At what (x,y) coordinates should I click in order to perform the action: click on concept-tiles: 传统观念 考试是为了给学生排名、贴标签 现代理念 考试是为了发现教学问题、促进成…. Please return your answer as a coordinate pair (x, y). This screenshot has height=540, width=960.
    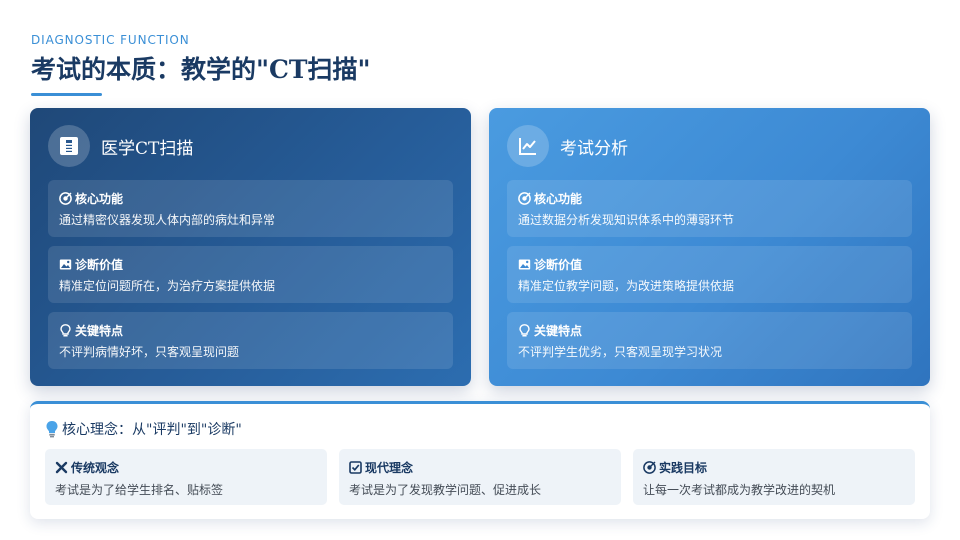
    Looking at the image, I should click on (480, 477).